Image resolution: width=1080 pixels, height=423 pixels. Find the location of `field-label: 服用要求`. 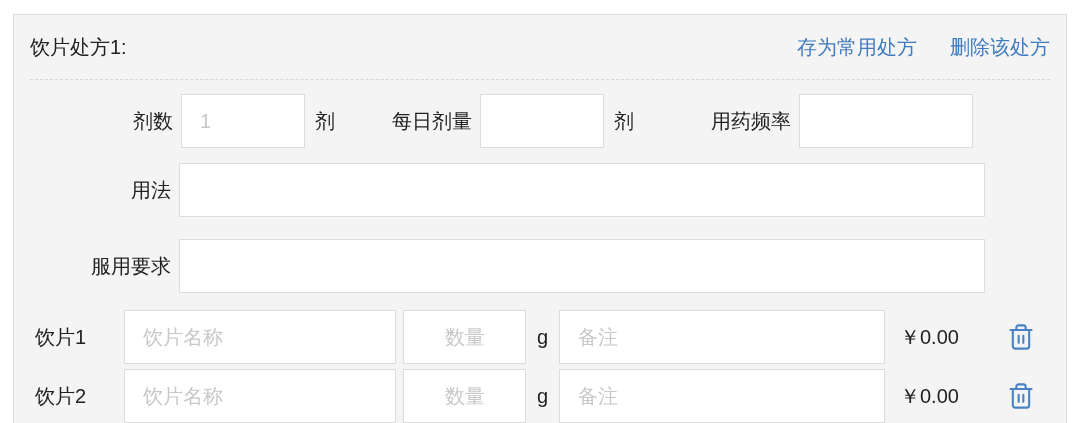

field-label: 服用要求 is located at coordinates (130, 266).